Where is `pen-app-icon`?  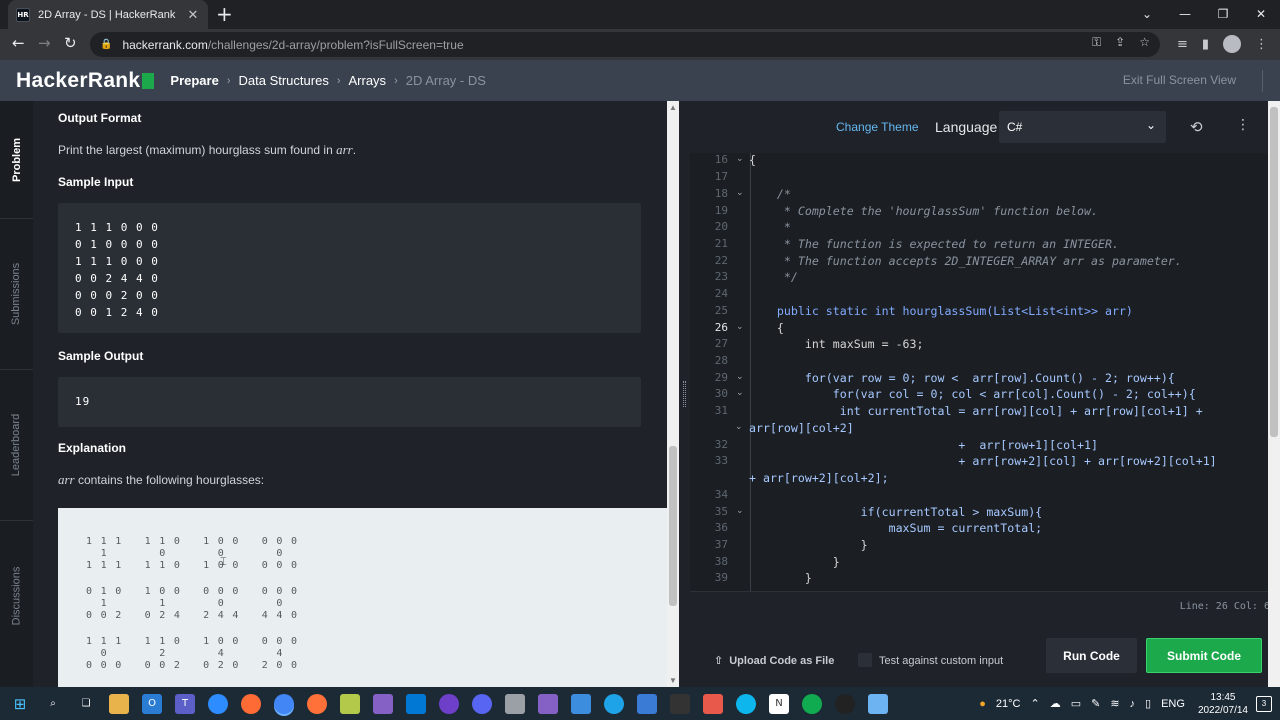 pen-app-icon is located at coordinates (251, 703).